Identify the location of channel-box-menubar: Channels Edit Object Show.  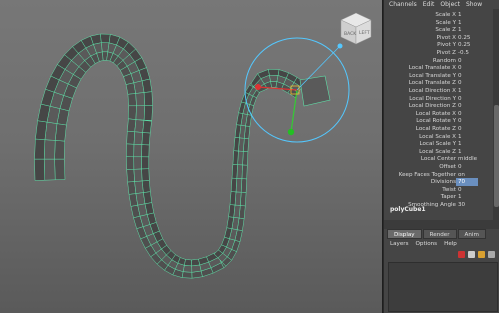
(441, 4).